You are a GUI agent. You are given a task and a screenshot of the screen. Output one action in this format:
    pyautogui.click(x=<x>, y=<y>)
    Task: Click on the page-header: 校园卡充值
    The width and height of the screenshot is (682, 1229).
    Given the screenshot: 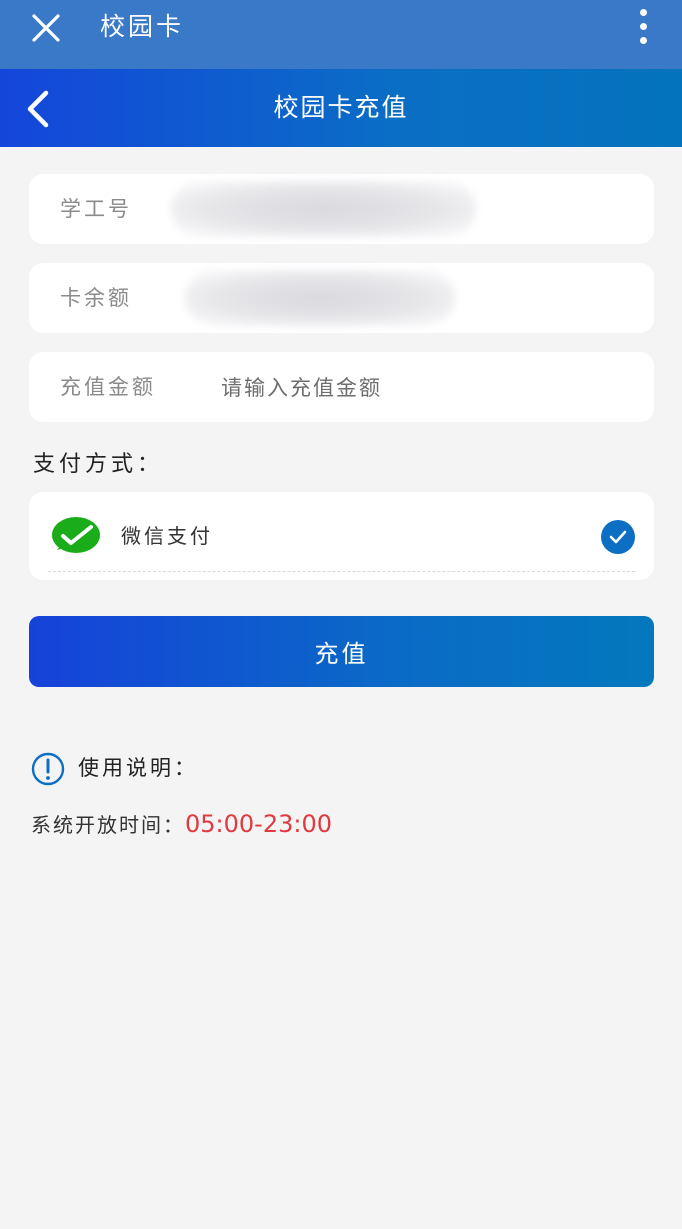 What is the action you would take?
    pyautogui.click(x=341, y=108)
    